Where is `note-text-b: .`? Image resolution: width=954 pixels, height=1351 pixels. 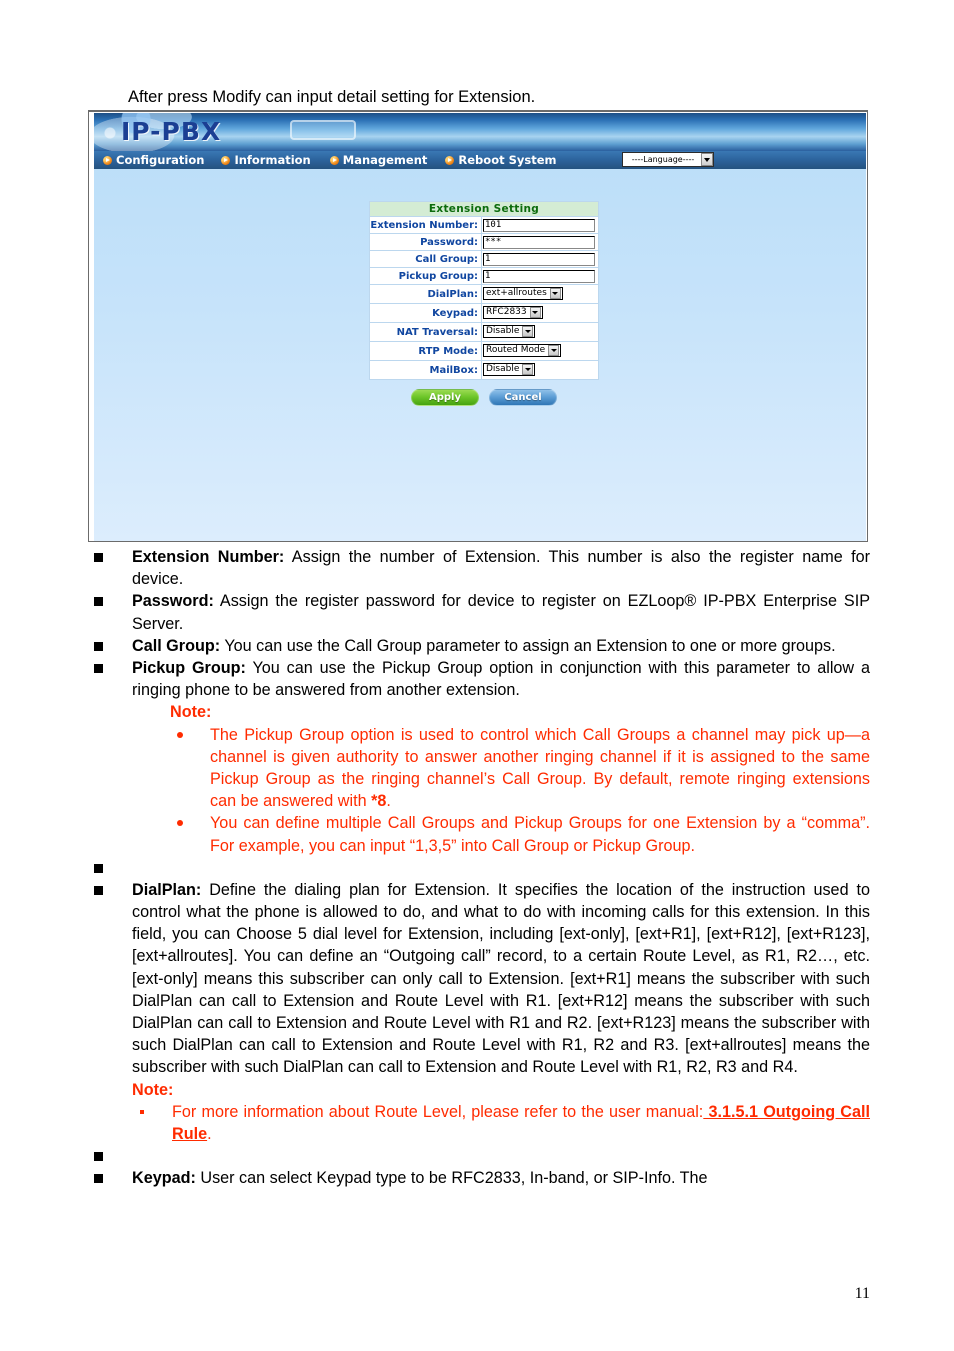 note-text-b: . is located at coordinates (209, 1134).